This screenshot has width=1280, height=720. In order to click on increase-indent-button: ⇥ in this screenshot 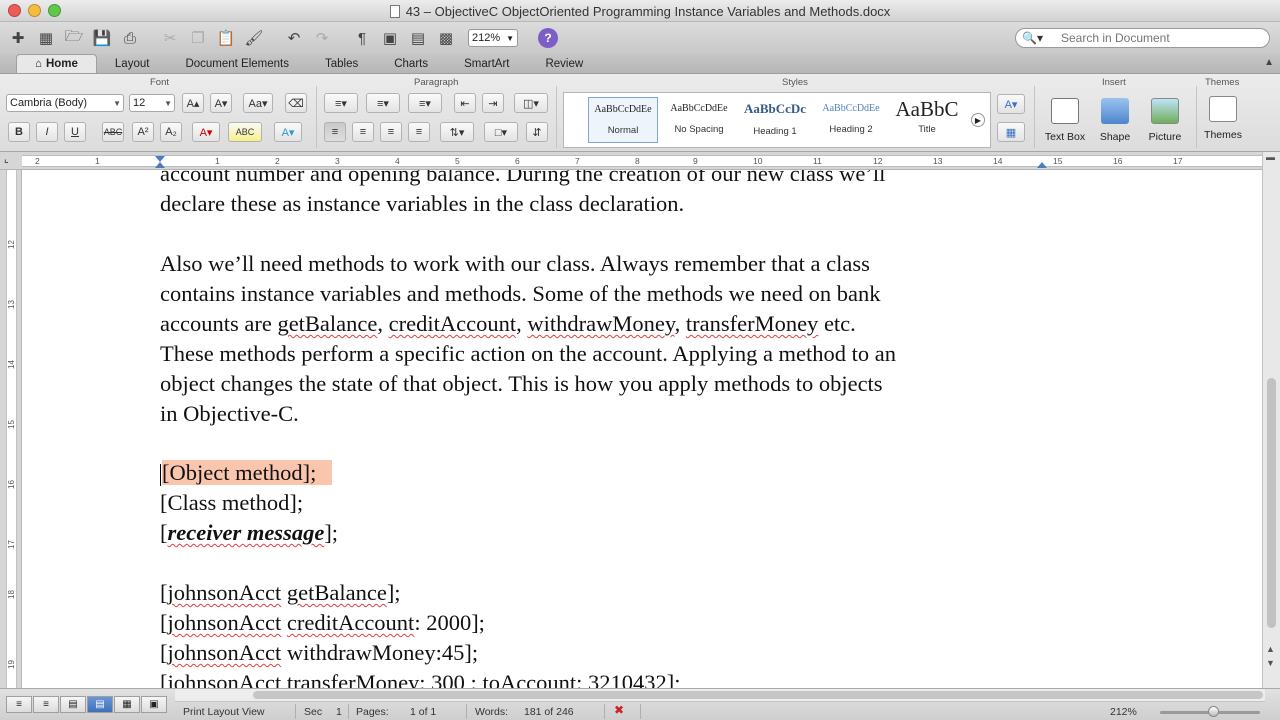, I will do `click(493, 103)`.